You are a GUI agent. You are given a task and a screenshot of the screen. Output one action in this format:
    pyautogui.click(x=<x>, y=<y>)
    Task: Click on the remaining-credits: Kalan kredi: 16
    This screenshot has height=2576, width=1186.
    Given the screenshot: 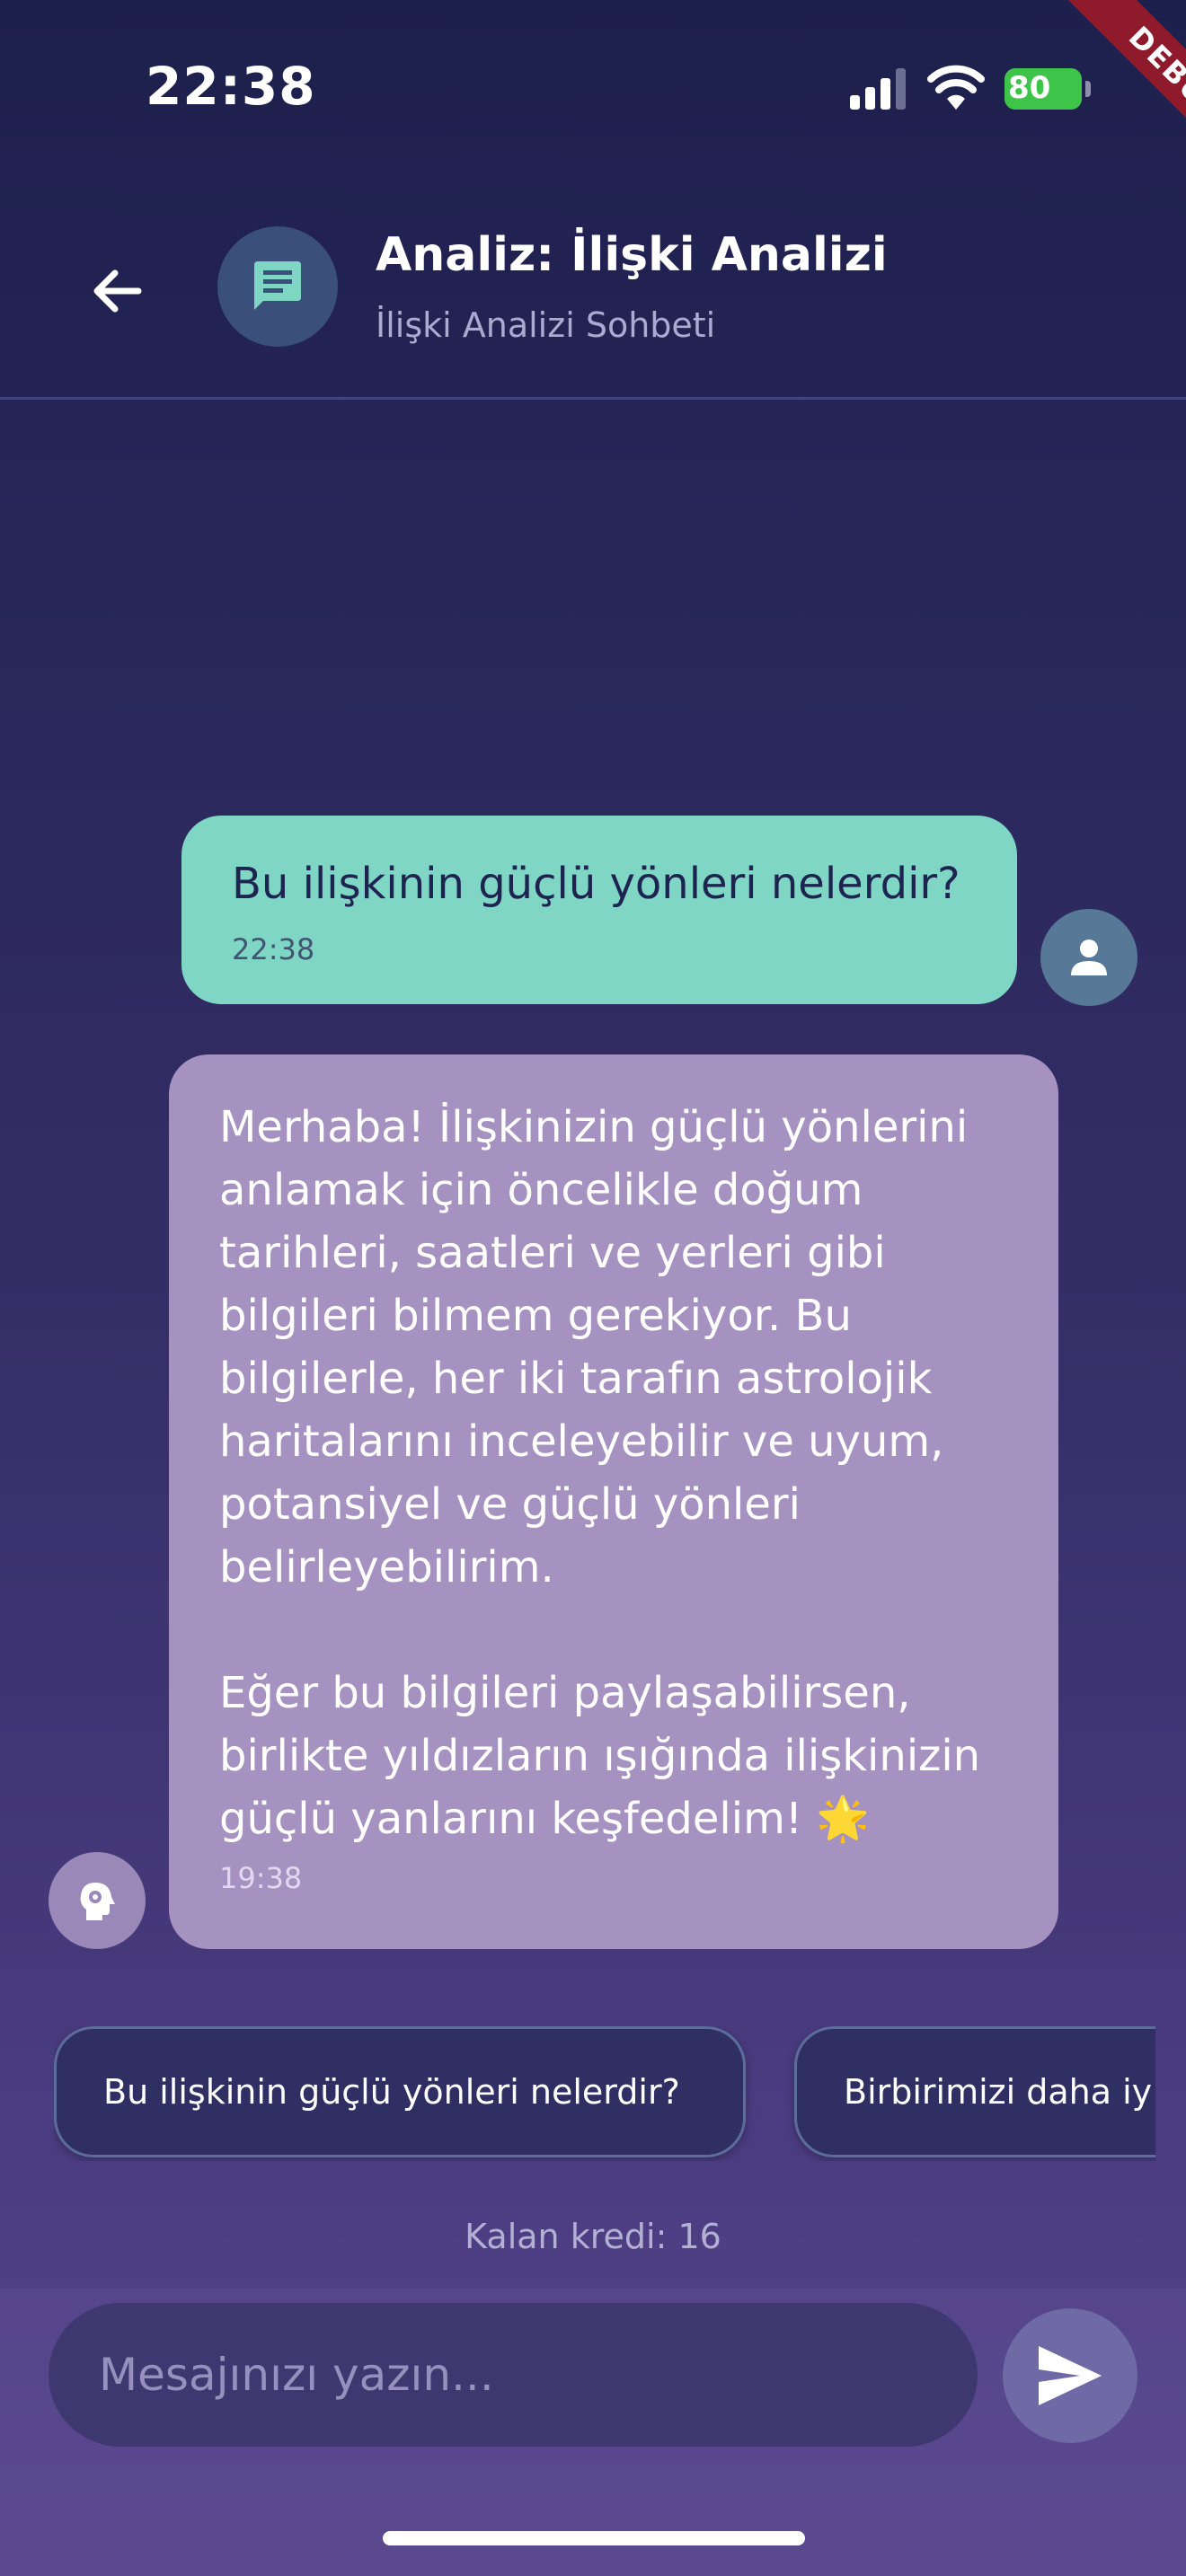 What is the action you would take?
    pyautogui.click(x=593, y=2236)
    